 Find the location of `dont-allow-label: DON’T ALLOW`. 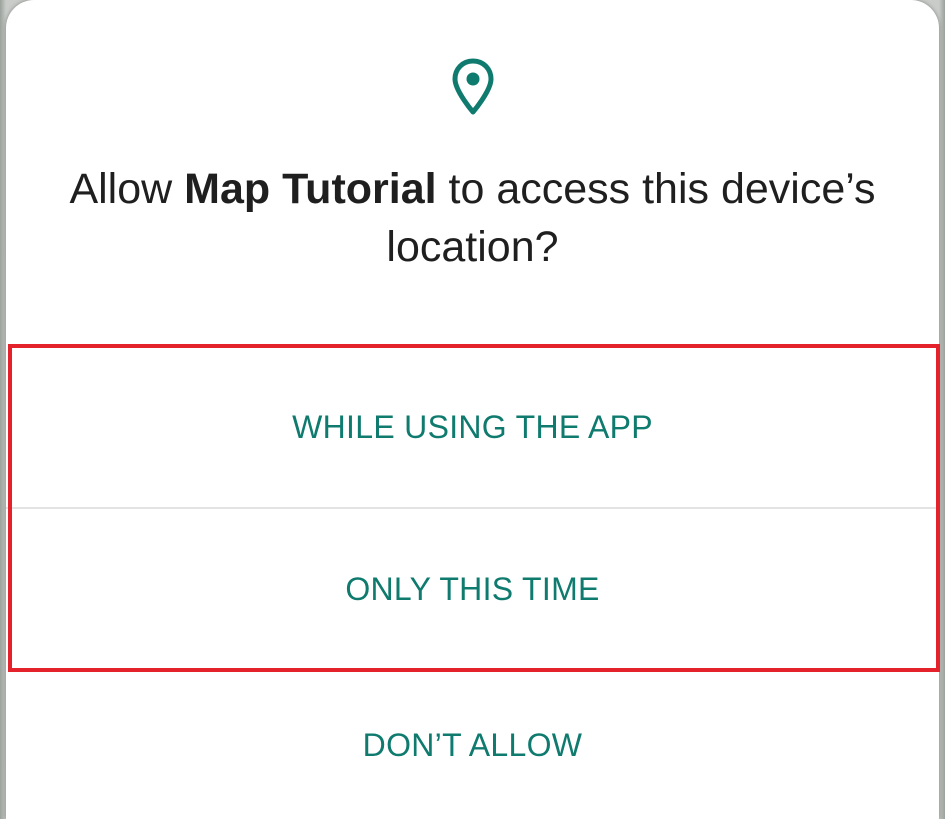

dont-allow-label: DON’T ALLOW is located at coordinates (472, 745).